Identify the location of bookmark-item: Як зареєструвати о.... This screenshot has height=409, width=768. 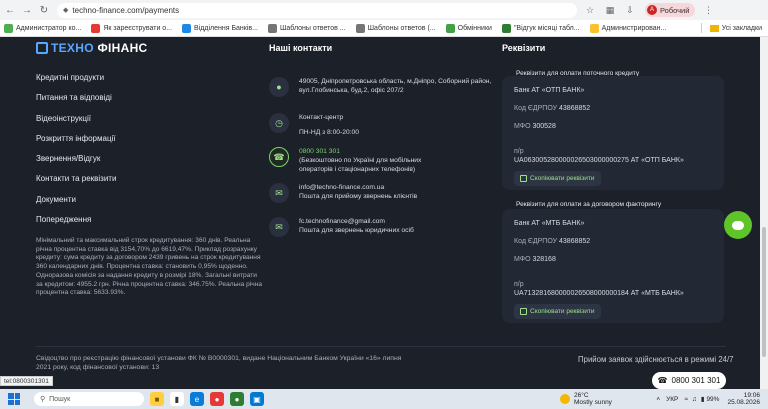
(131, 28).